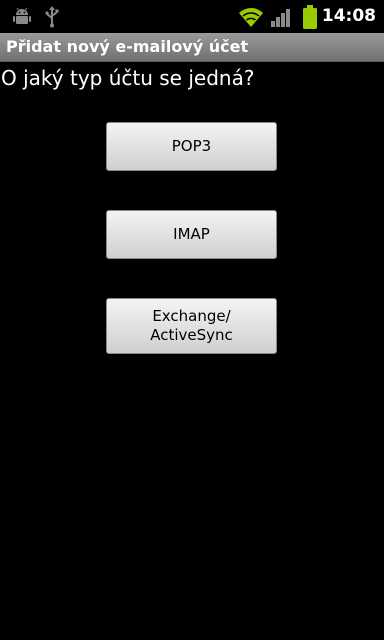 This screenshot has height=640, width=384. What do you see at coordinates (310, 16) in the screenshot?
I see `battery-icon` at bounding box center [310, 16].